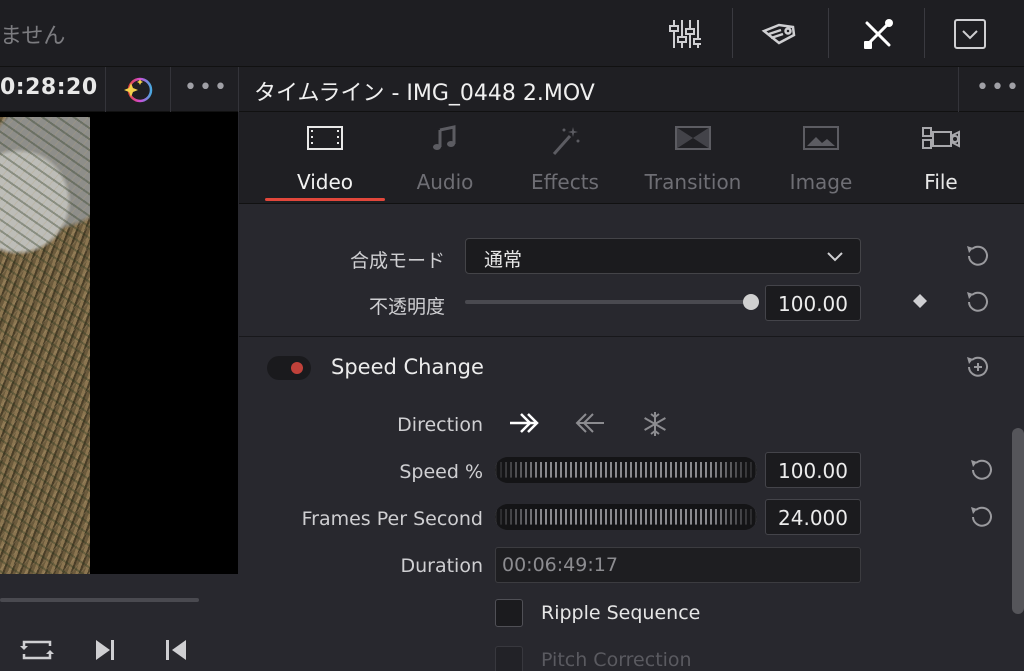  What do you see at coordinates (609, 302) in the screenshot?
I see `opacity-slider-track` at bounding box center [609, 302].